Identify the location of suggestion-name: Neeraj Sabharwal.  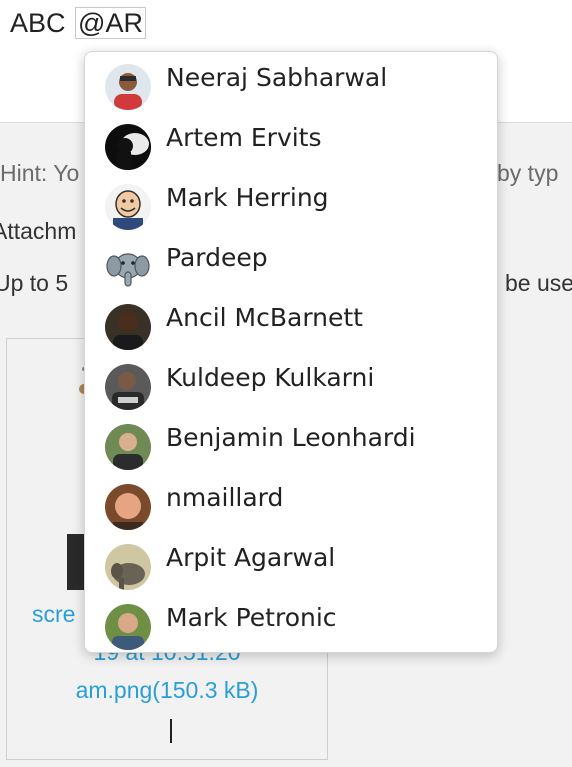
(277, 77).